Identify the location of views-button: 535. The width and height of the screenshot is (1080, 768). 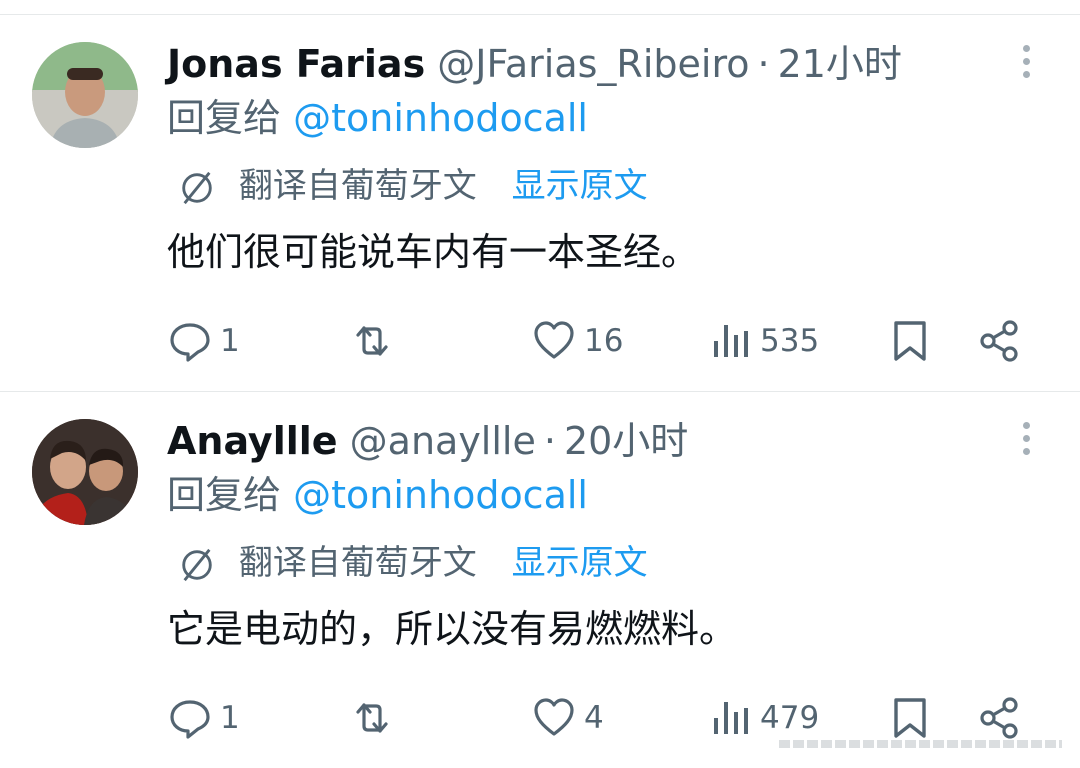
(763, 341).